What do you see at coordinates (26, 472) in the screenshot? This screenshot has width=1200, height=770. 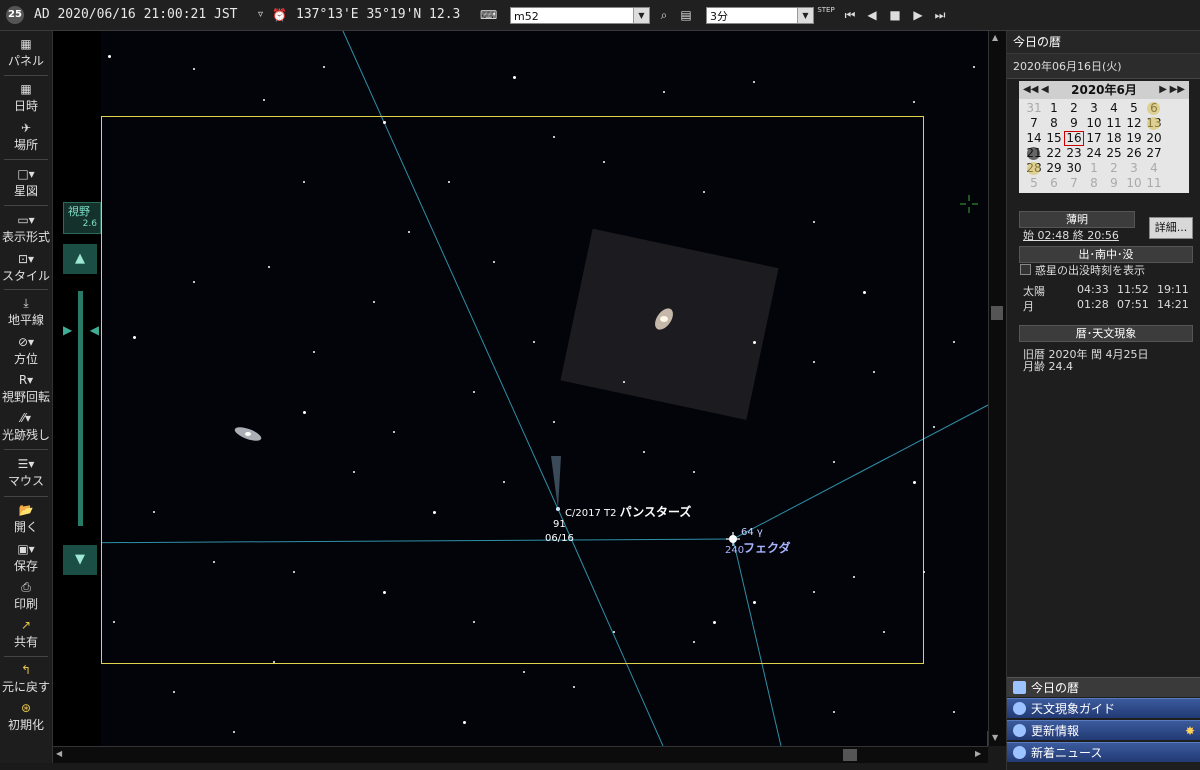 I see `mouse-button: ☰▾ マウス` at bounding box center [26, 472].